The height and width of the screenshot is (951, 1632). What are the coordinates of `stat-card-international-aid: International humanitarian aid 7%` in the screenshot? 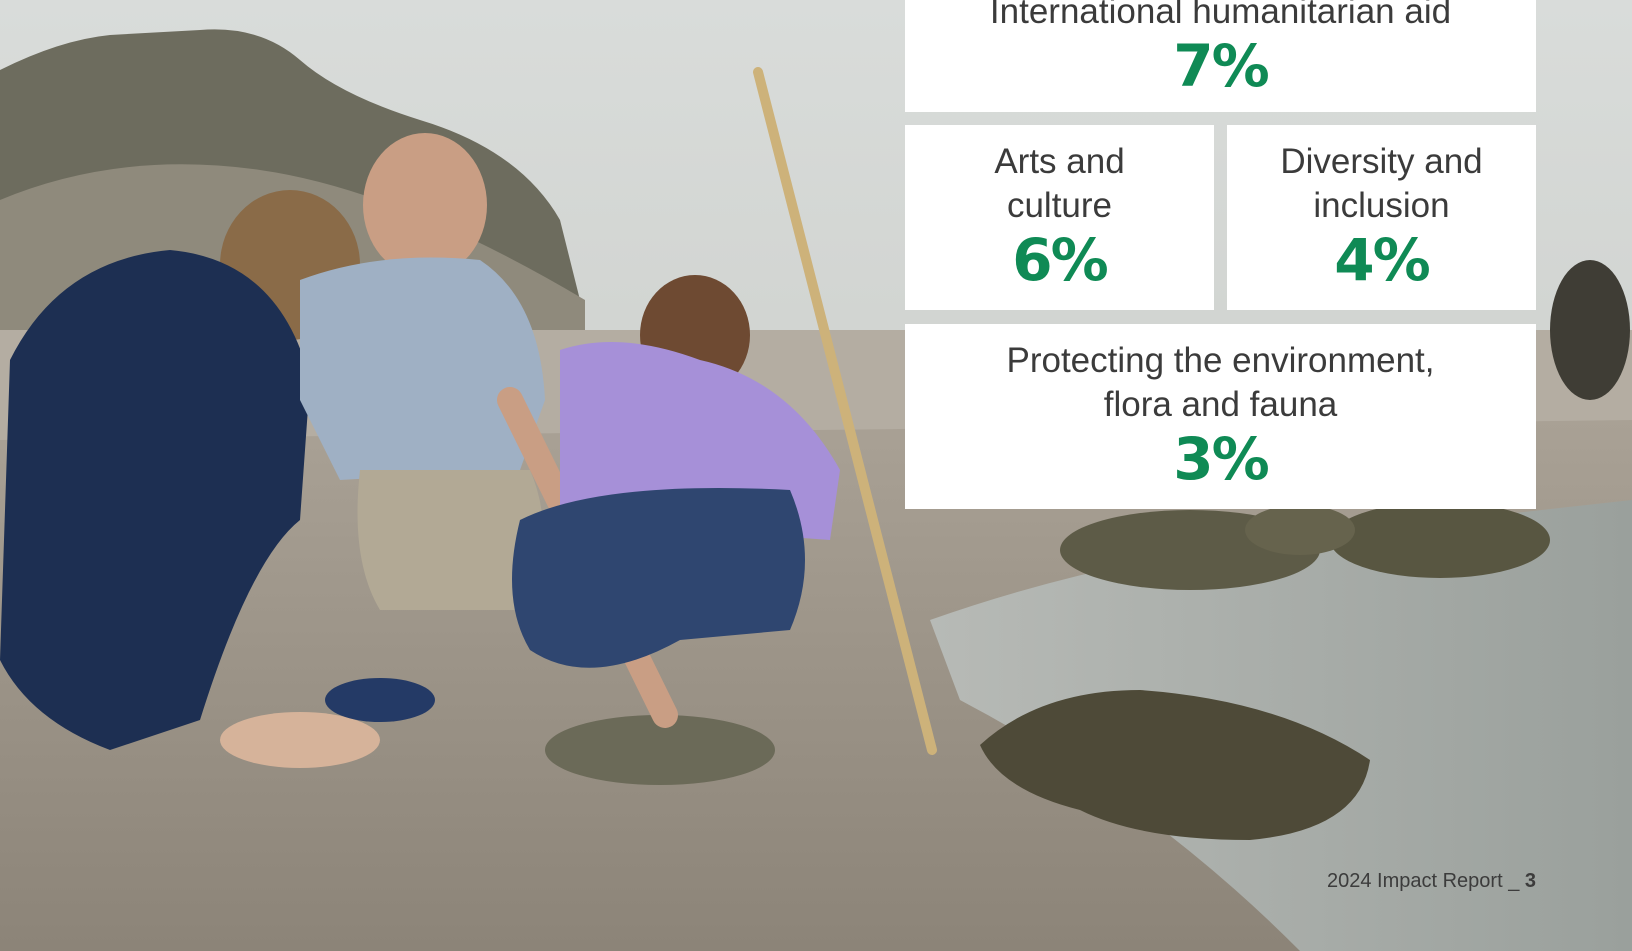 It's located at (1220, 56).